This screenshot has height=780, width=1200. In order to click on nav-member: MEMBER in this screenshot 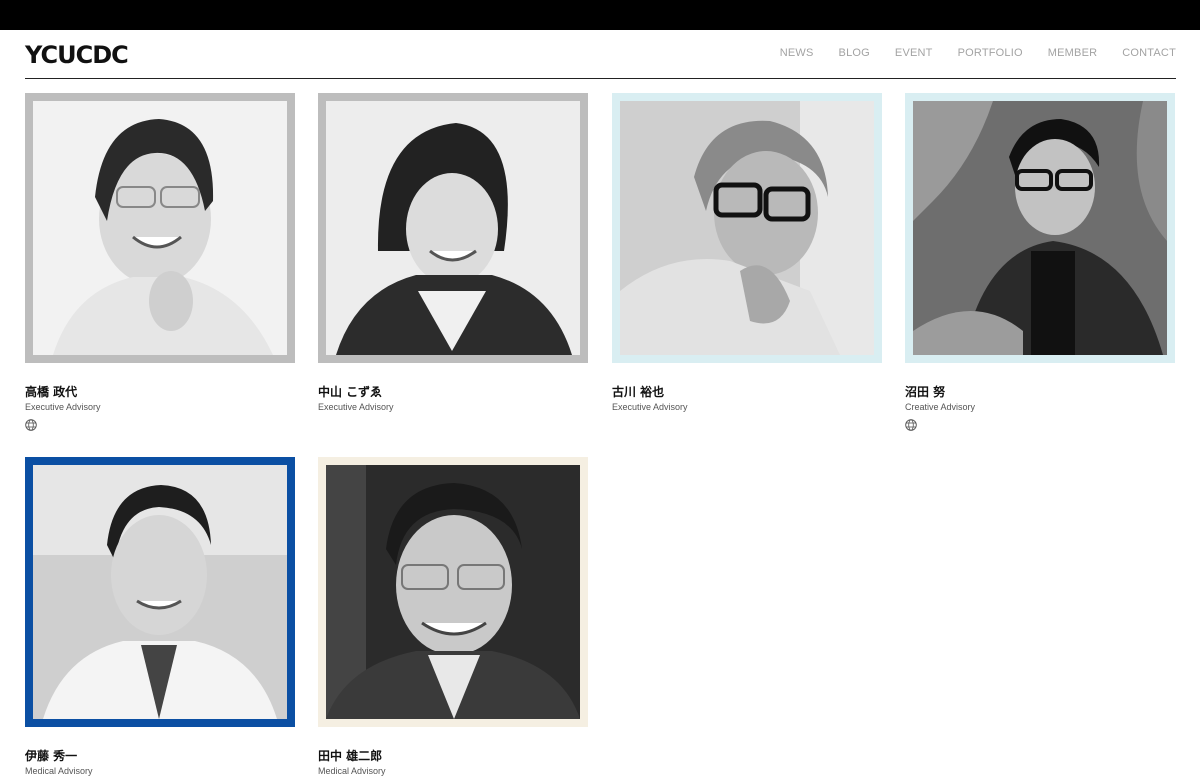, I will do `click(1072, 53)`.